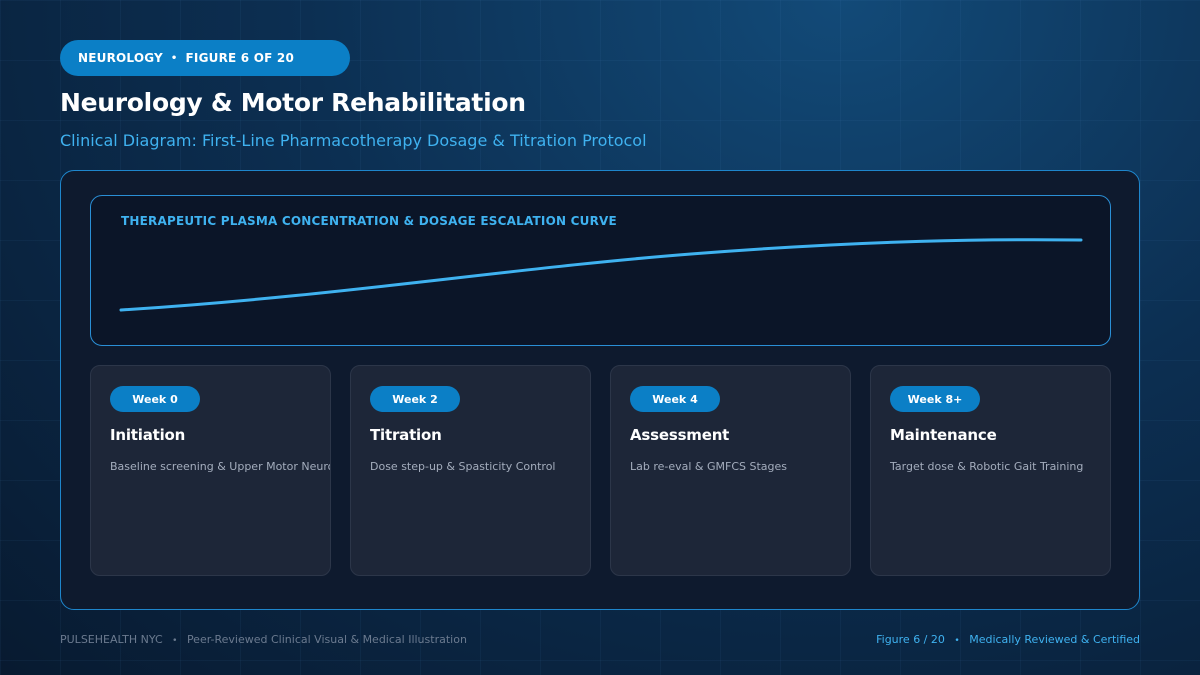 This screenshot has height=675, width=1200. I want to click on badge-section: NEUROLOGY, so click(120, 58).